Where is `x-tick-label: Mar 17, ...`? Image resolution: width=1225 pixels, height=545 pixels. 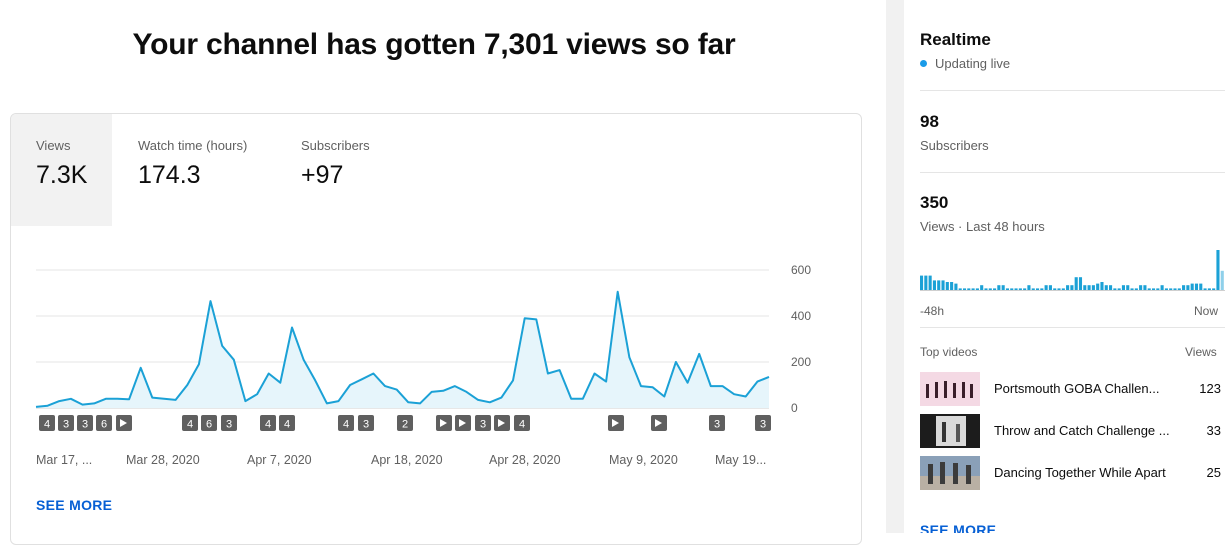
x-tick-label: Mar 17, ... is located at coordinates (64, 460).